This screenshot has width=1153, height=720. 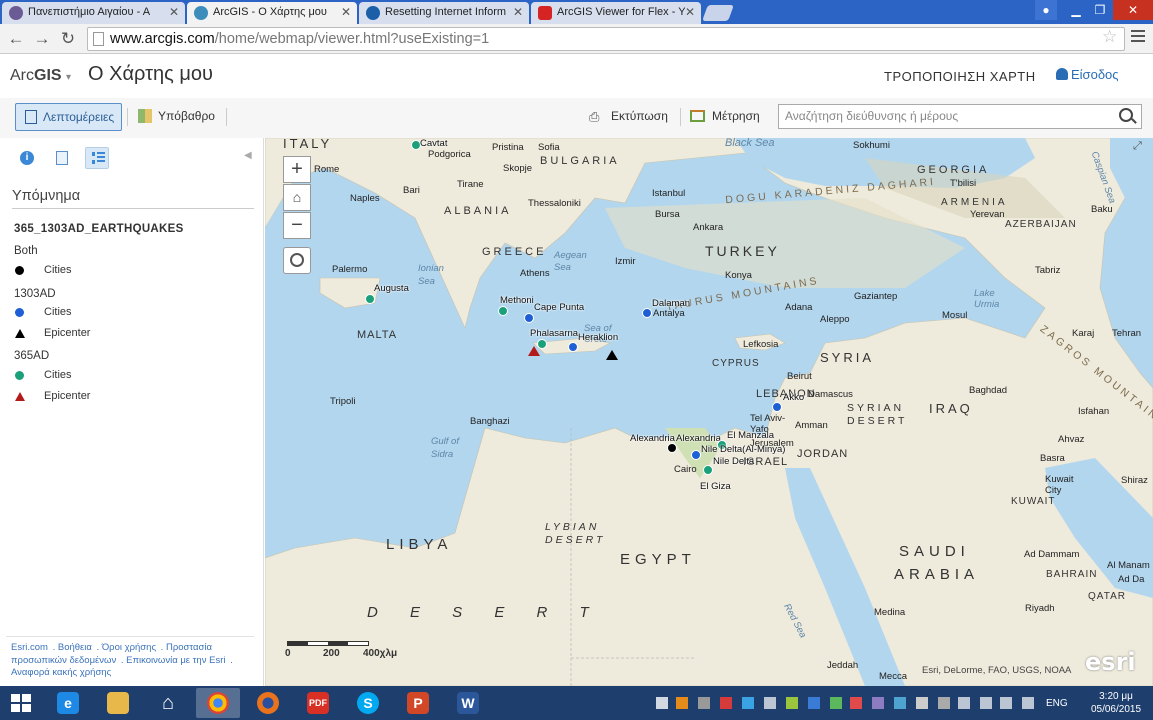 I want to click on tray-windows-icon, so click(x=662, y=703).